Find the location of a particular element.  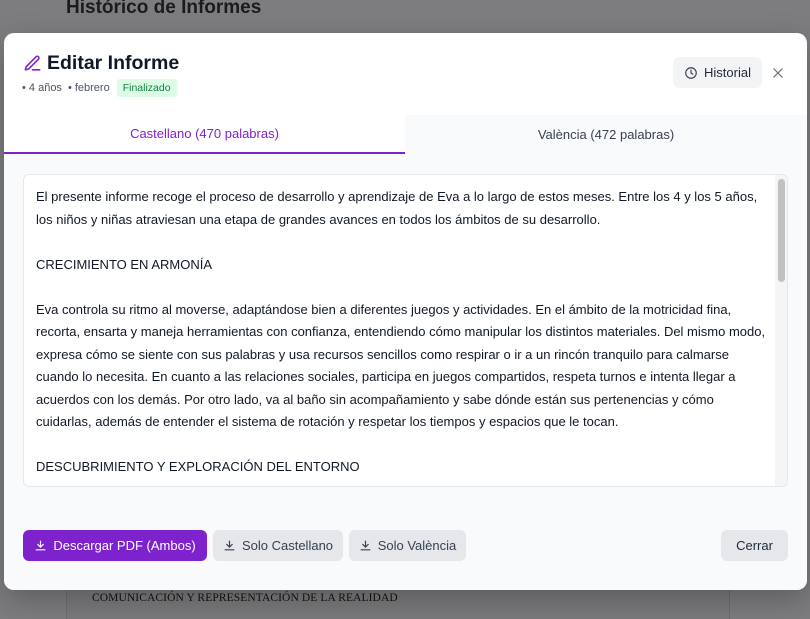

close-button is located at coordinates (778, 73).